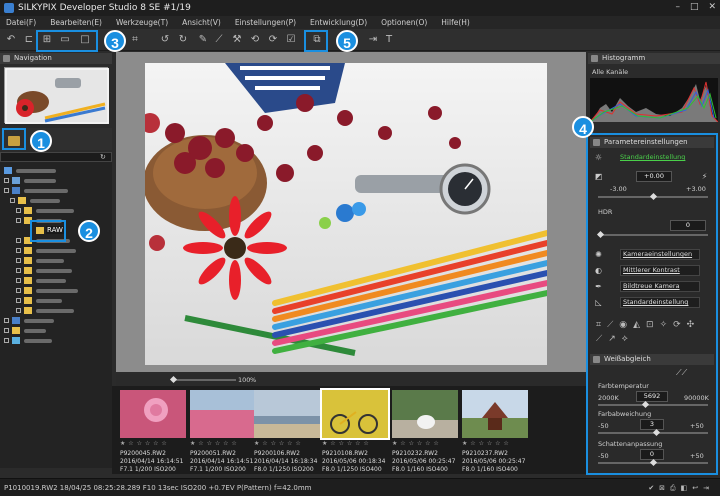 The height and width of the screenshot is (496, 720). Describe the element at coordinates (21, 22) in the screenshot. I see `menu-datei: Datei(F)` at that location.